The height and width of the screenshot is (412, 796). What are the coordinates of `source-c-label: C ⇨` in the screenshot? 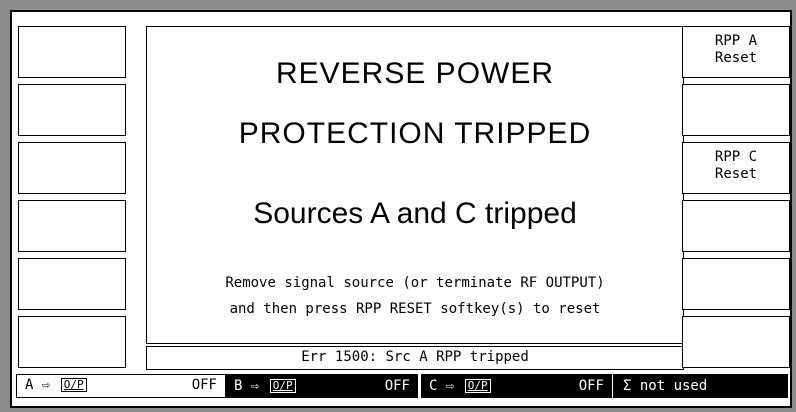 It's located at (442, 386).